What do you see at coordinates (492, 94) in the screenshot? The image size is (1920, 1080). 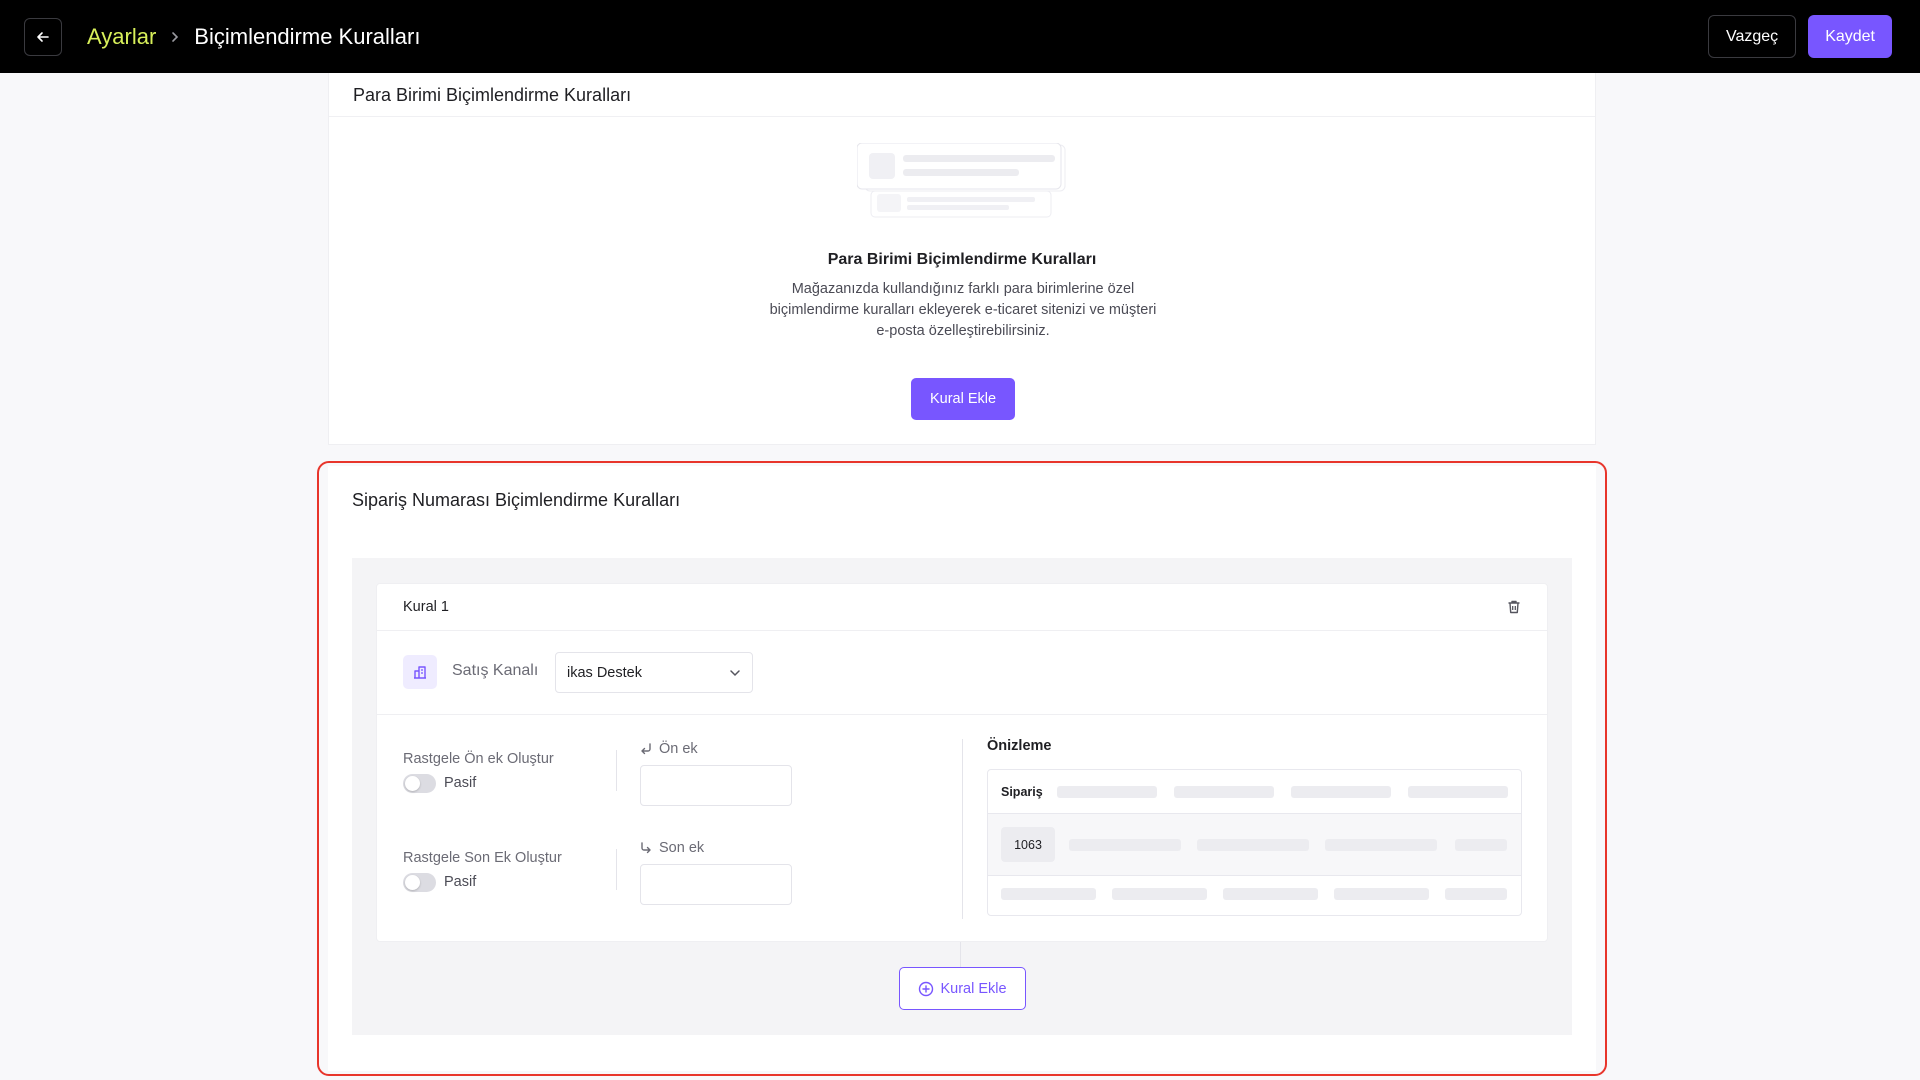 I see `currency-rules-title: Para Birimi Biçimlendirme Kuralları` at bounding box center [492, 94].